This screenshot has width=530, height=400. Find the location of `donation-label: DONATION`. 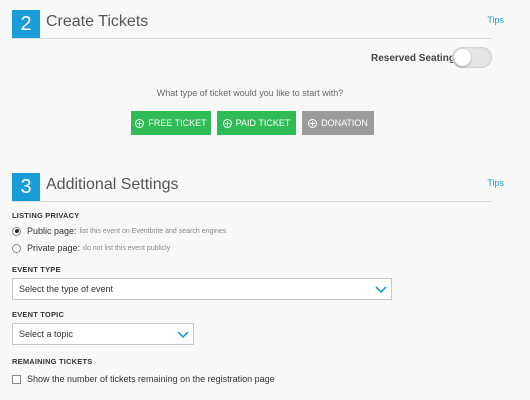

donation-label: DONATION is located at coordinates (344, 123).